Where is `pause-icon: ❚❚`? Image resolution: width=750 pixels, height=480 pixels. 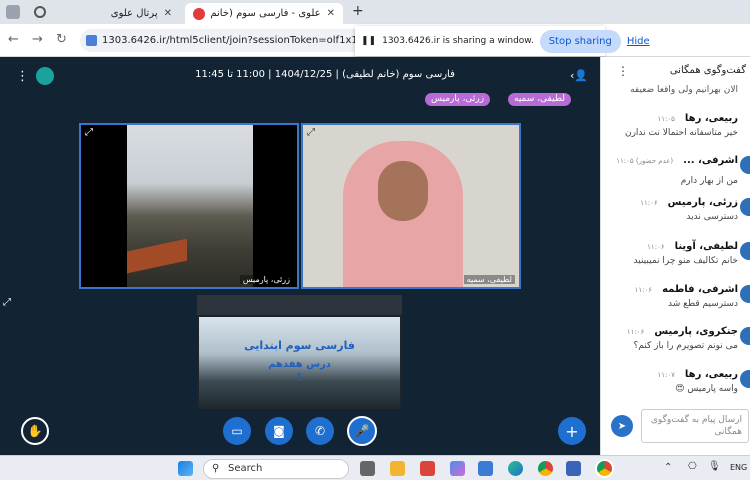
pause-icon: ❚❚ is located at coordinates (369, 41).